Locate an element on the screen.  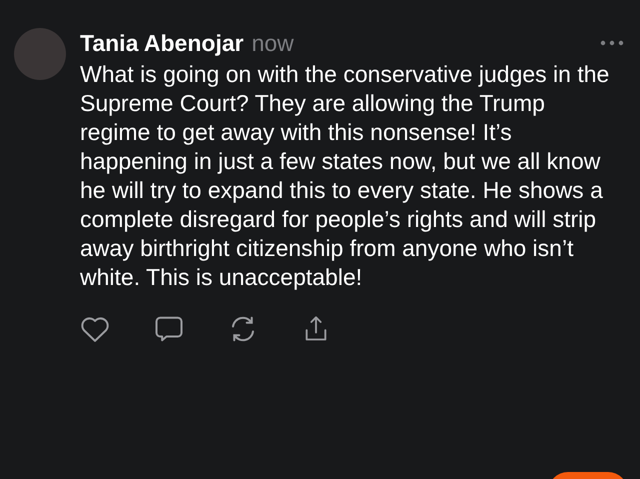
post-time: now is located at coordinates (273, 43).